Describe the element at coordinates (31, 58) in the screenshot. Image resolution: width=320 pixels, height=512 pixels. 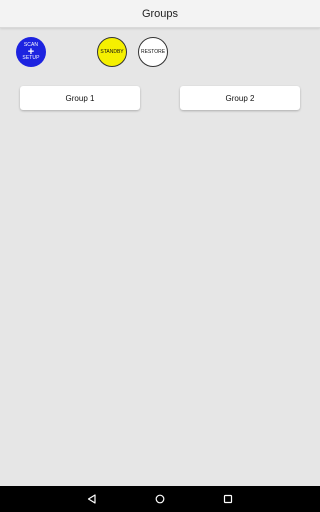
I see `setup-label: SETUP` at that location.